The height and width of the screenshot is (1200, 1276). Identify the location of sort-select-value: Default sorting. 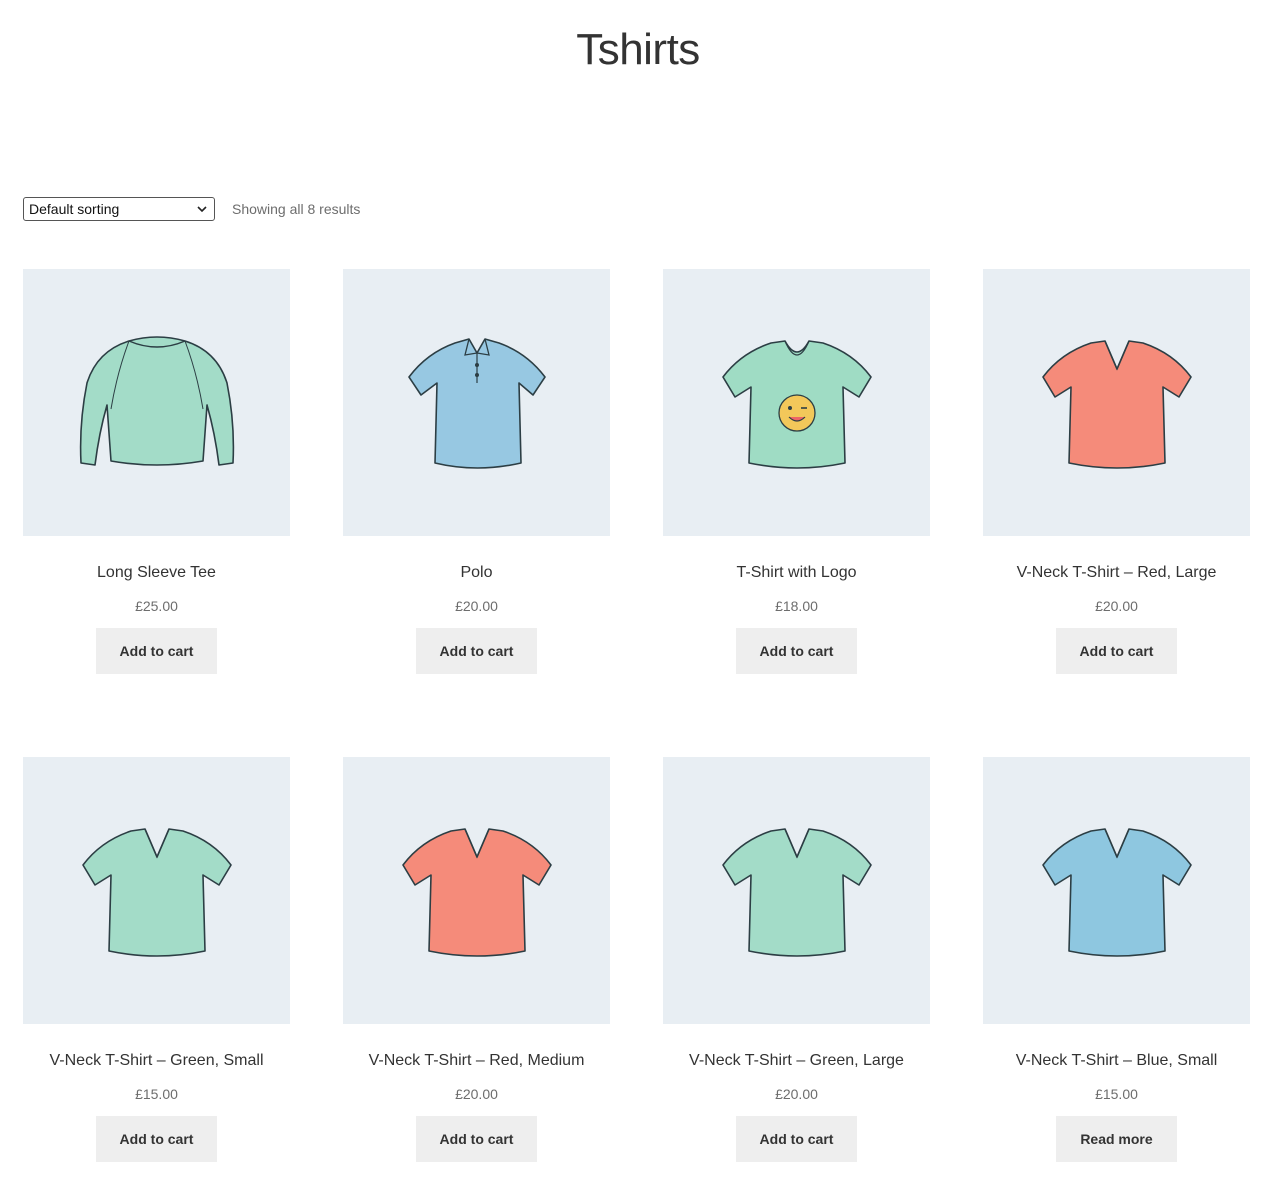
(74, 209).